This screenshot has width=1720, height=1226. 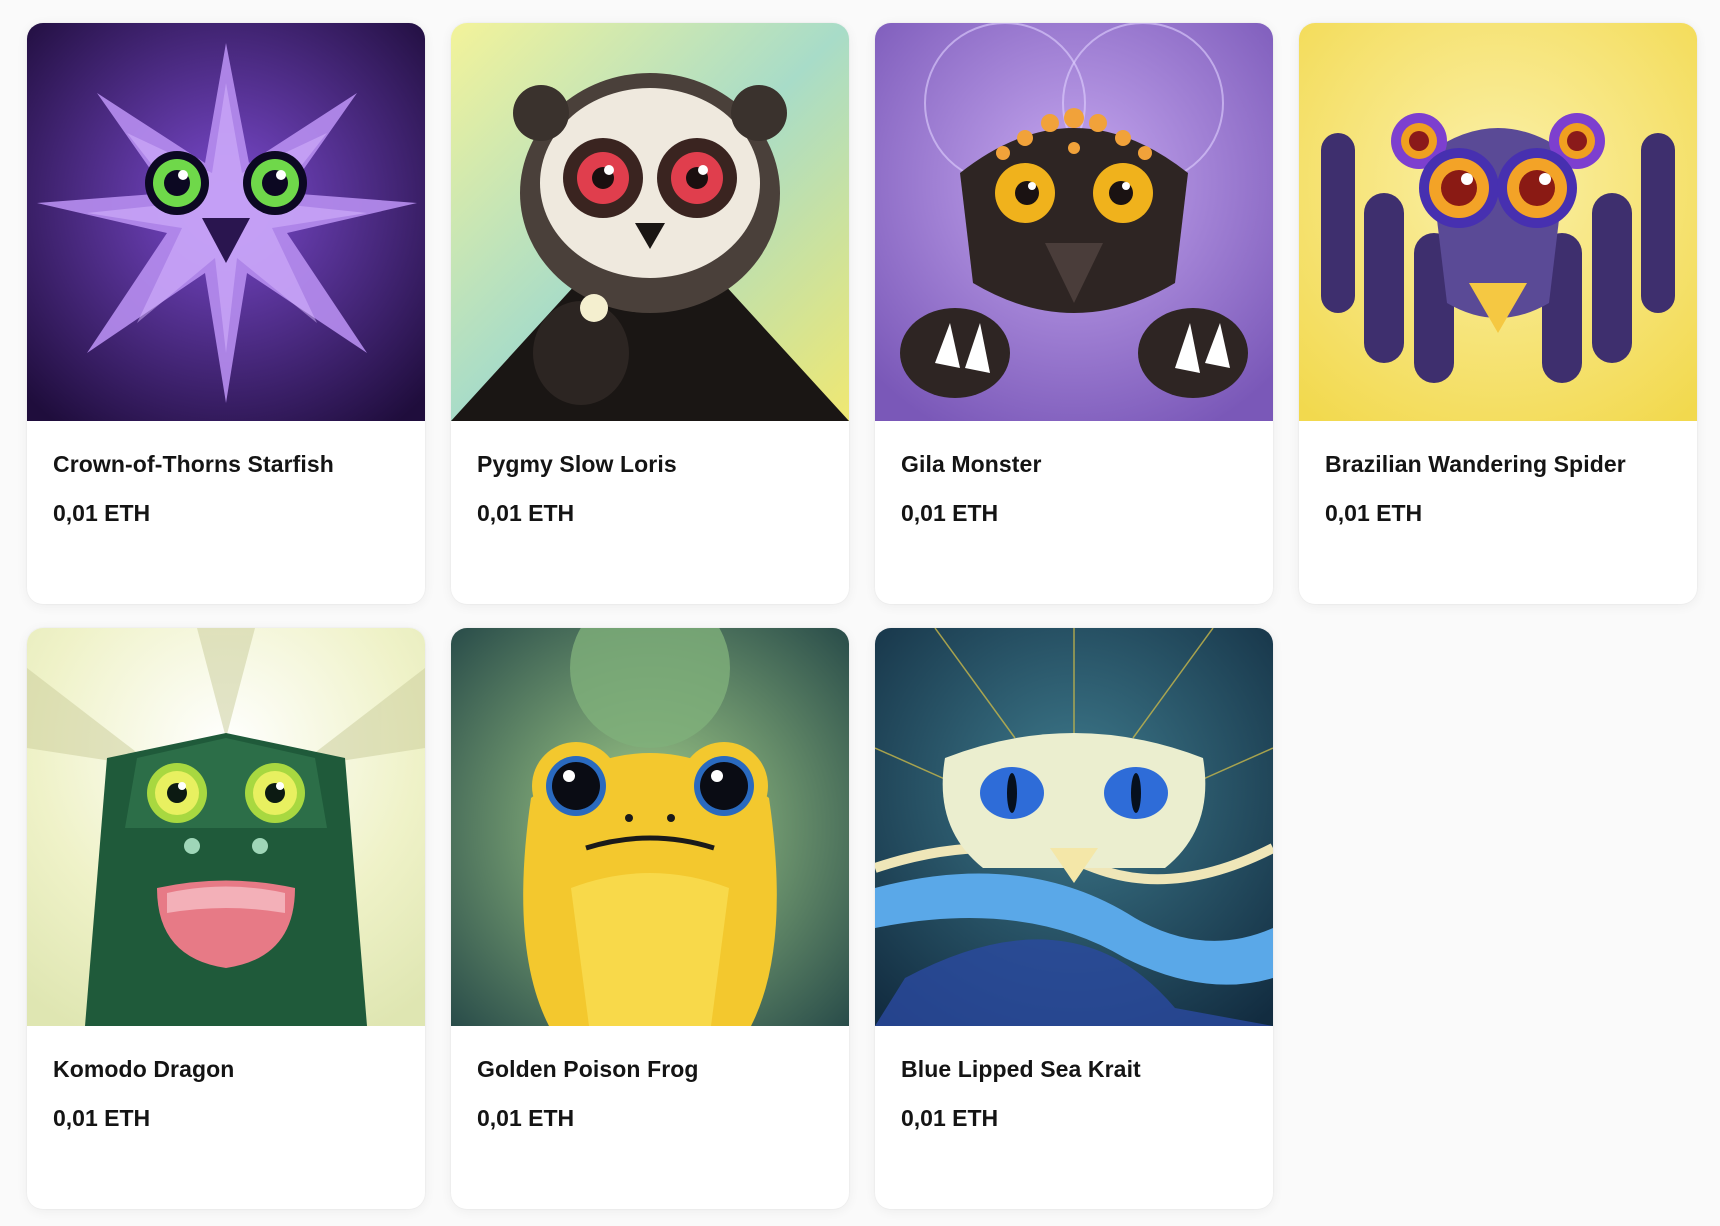 What do you see at coordinates (1074, 1069) in the screenshot?
I see `item-title: Blue Lipped Sea Krait` at bounding box center [1074, 1069].